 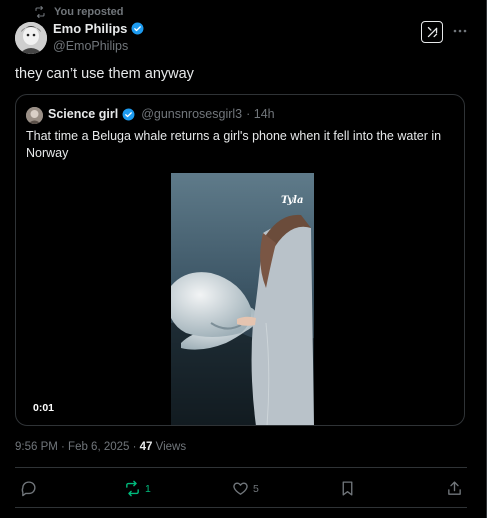 What do you see at coordinates (31, 38) in the screenshot?
I see `avatar` at bounding box center [31, 38].